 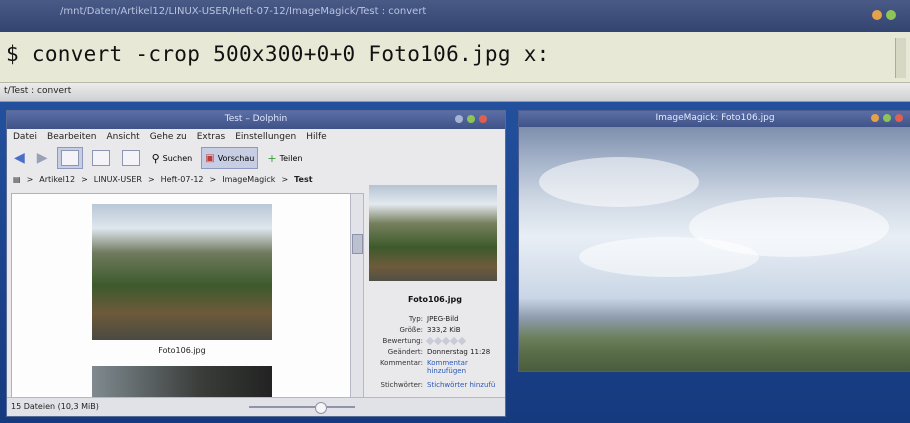 I want to click on menu-ansicht: Ansicht, so click(x=122, y=137).